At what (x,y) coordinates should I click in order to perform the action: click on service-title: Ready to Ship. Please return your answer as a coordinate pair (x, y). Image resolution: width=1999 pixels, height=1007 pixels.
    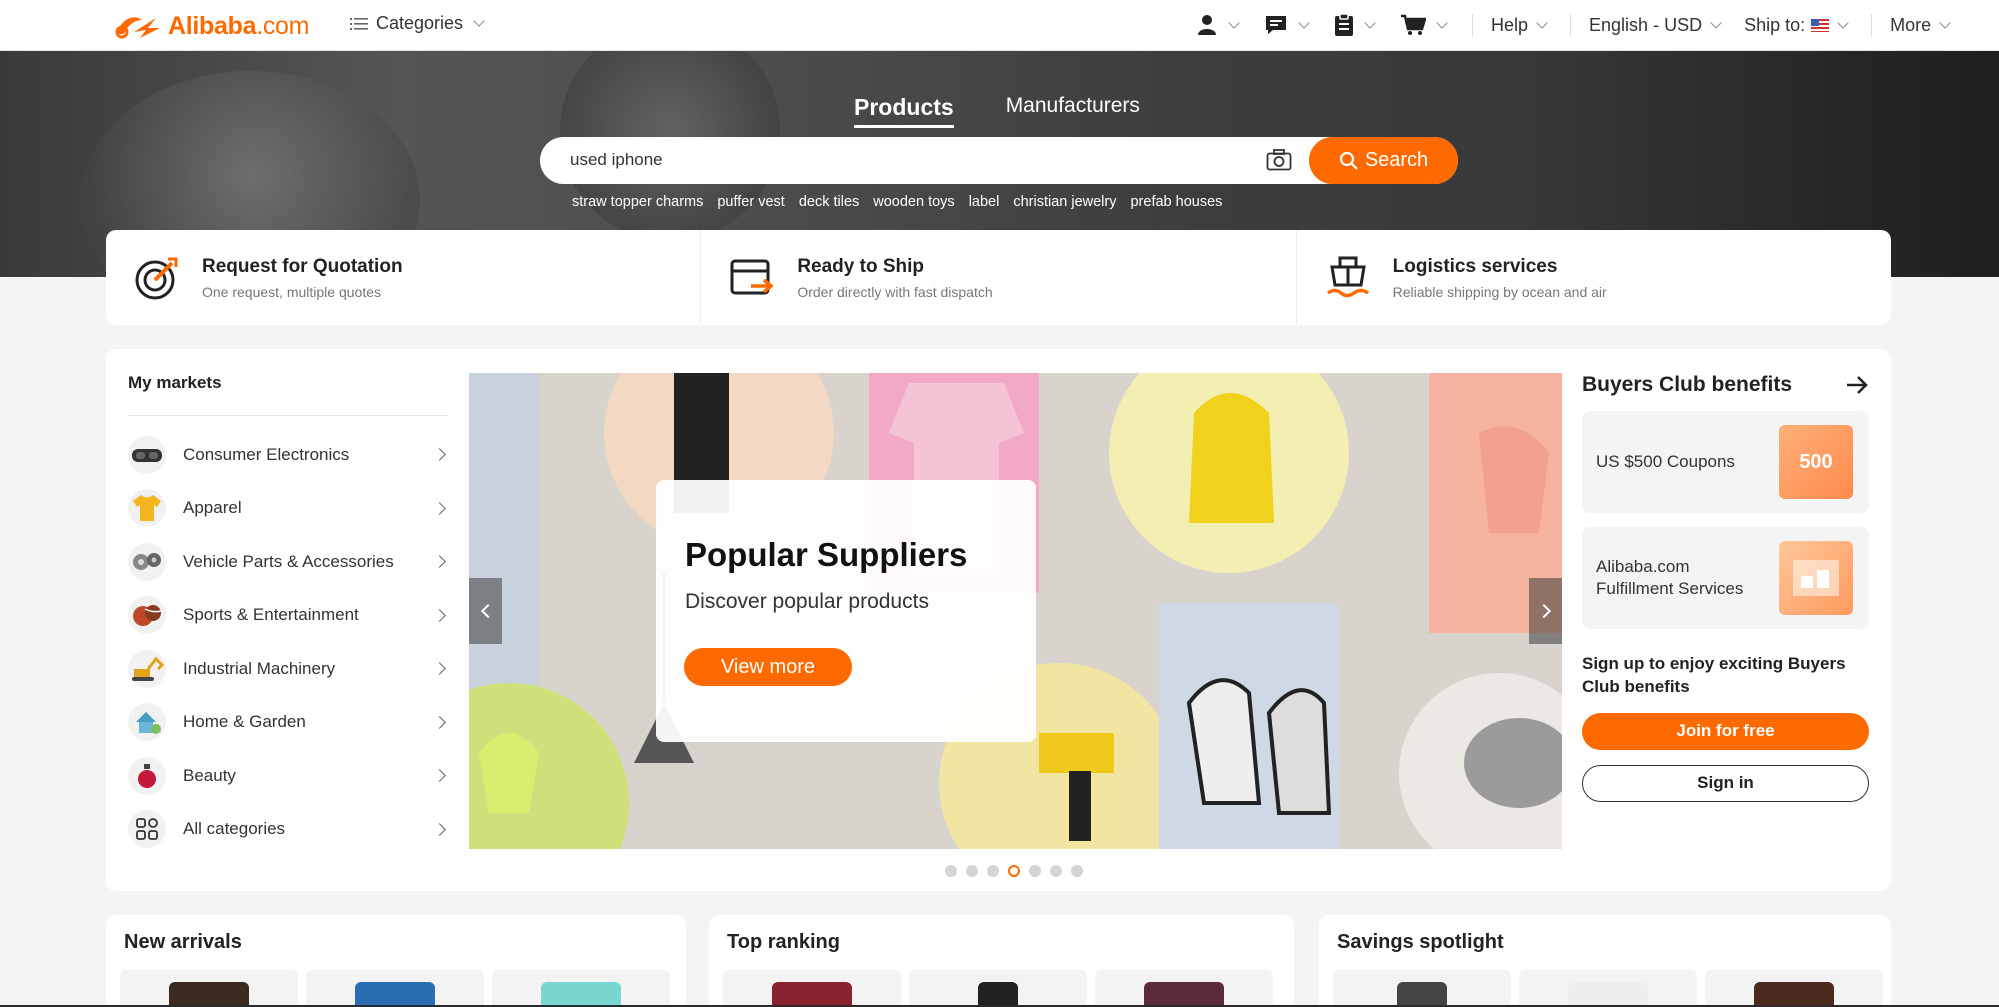
    Looking at the image, I should click on (861, 266).